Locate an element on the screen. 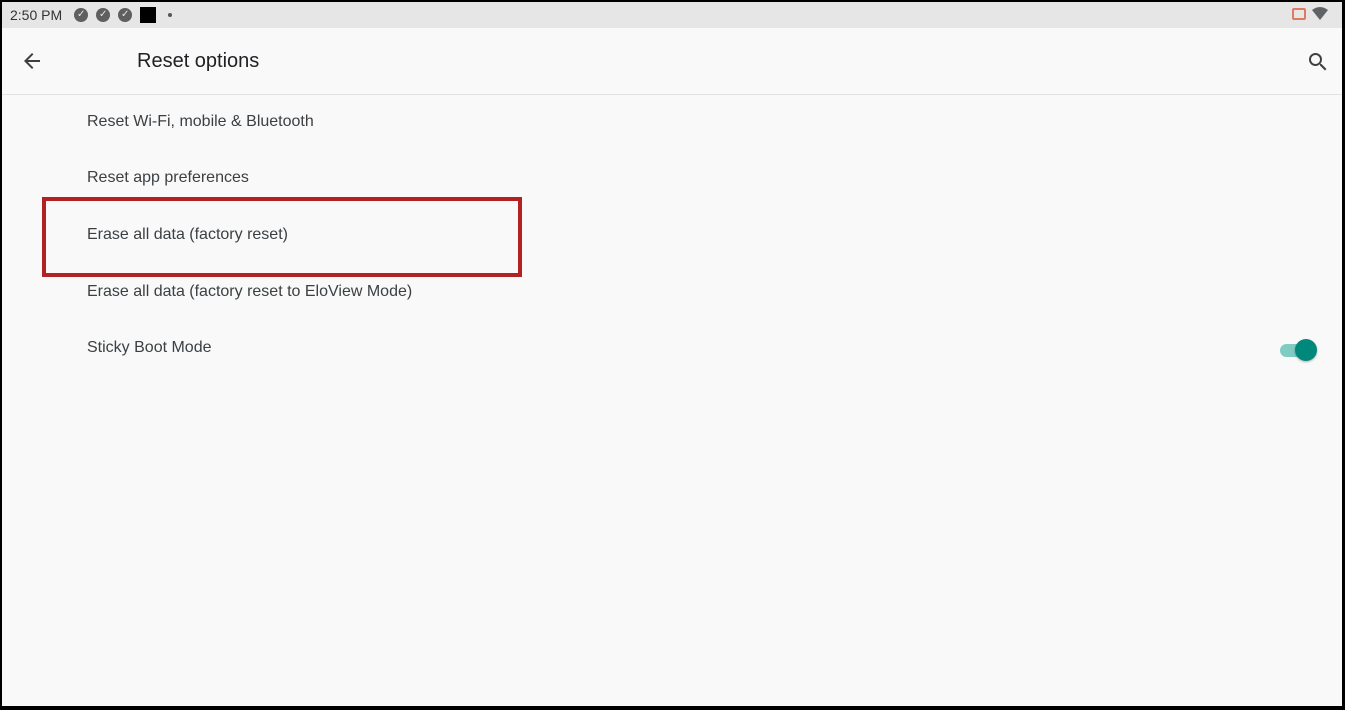  square-notification-icon is located at coordinates (148, 15).